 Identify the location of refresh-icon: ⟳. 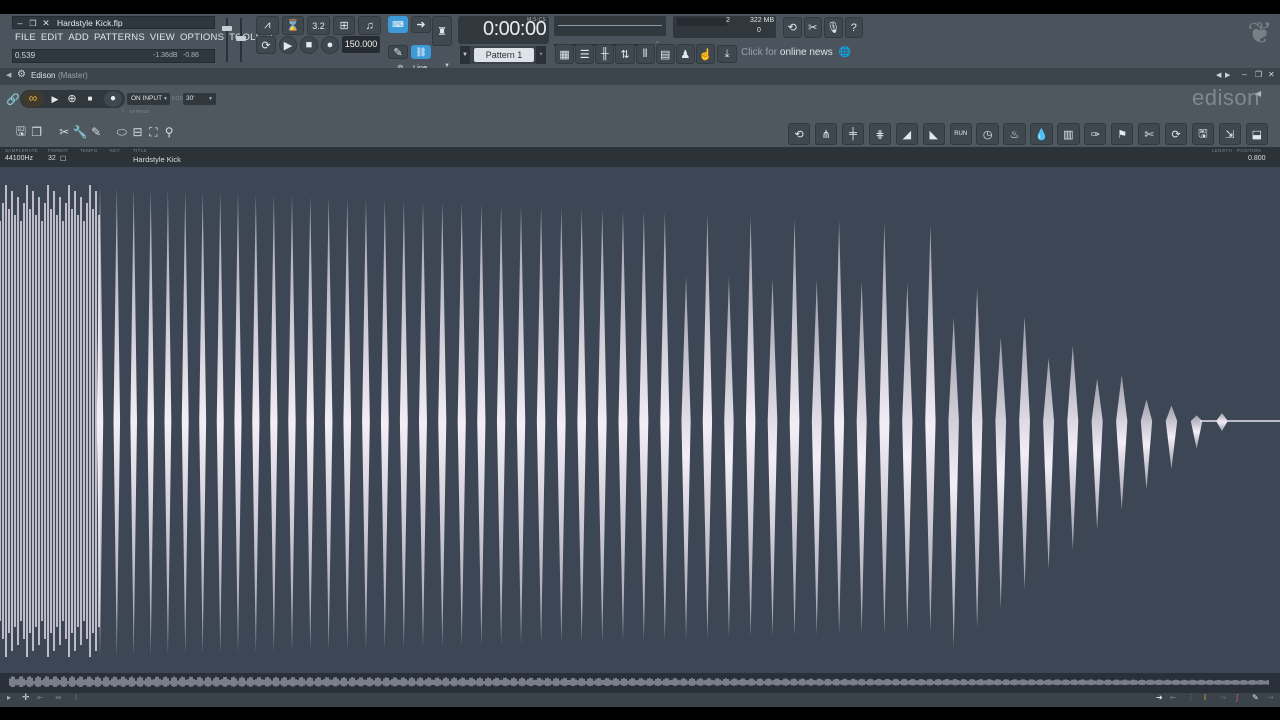
(1176, 134).